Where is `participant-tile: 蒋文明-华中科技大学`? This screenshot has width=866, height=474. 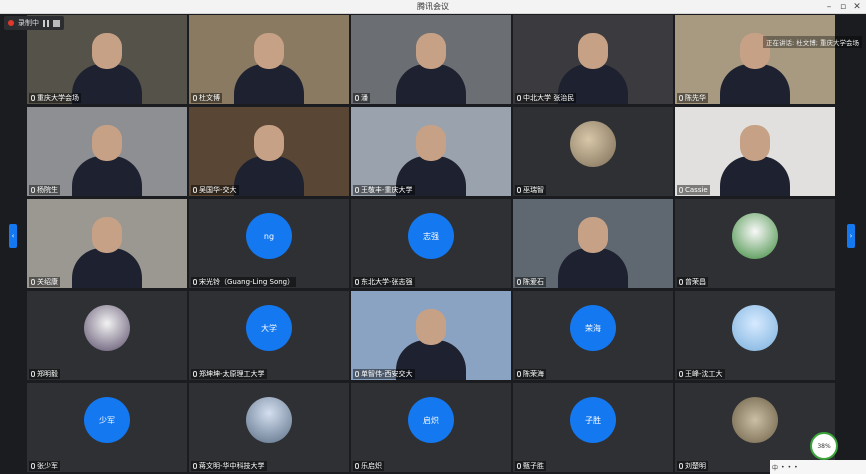 participant-tile: 蒋文明-华中科技大学 is located at coordinates (269, 427).